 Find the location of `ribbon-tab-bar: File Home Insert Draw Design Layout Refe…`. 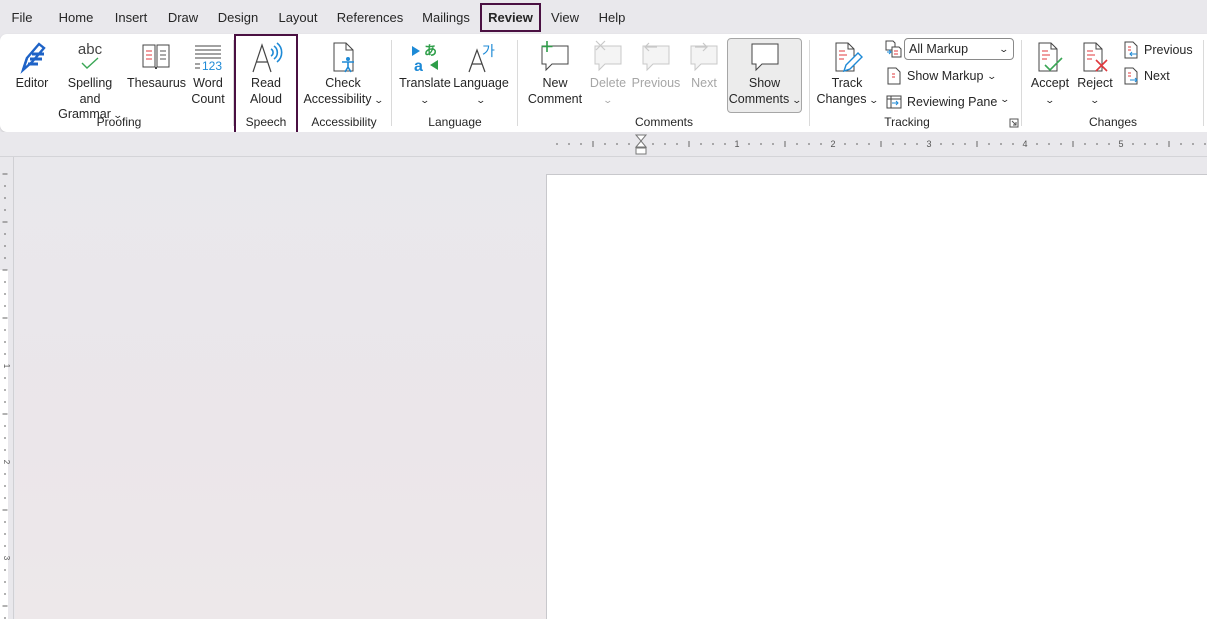

ribbon-tab-bar: File Home Insert Draw Design Layout Refe… is located at coordinates (603, 17).